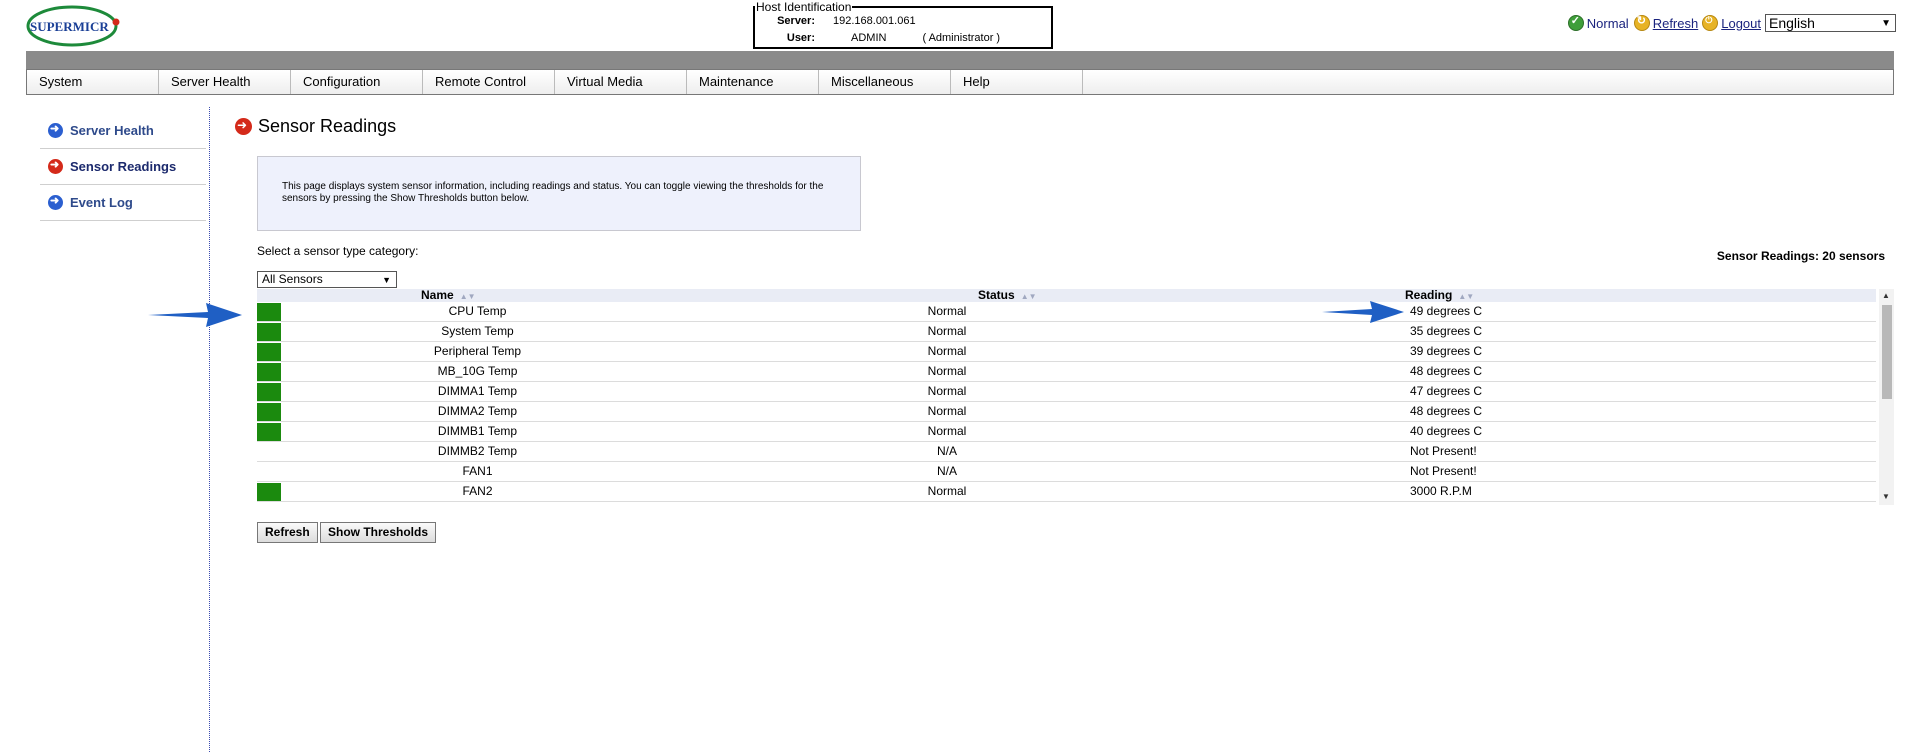 The width and height of the screenshot is (1919, 752). I want to click on page-title: Sensor Readings, so click(327, 126).